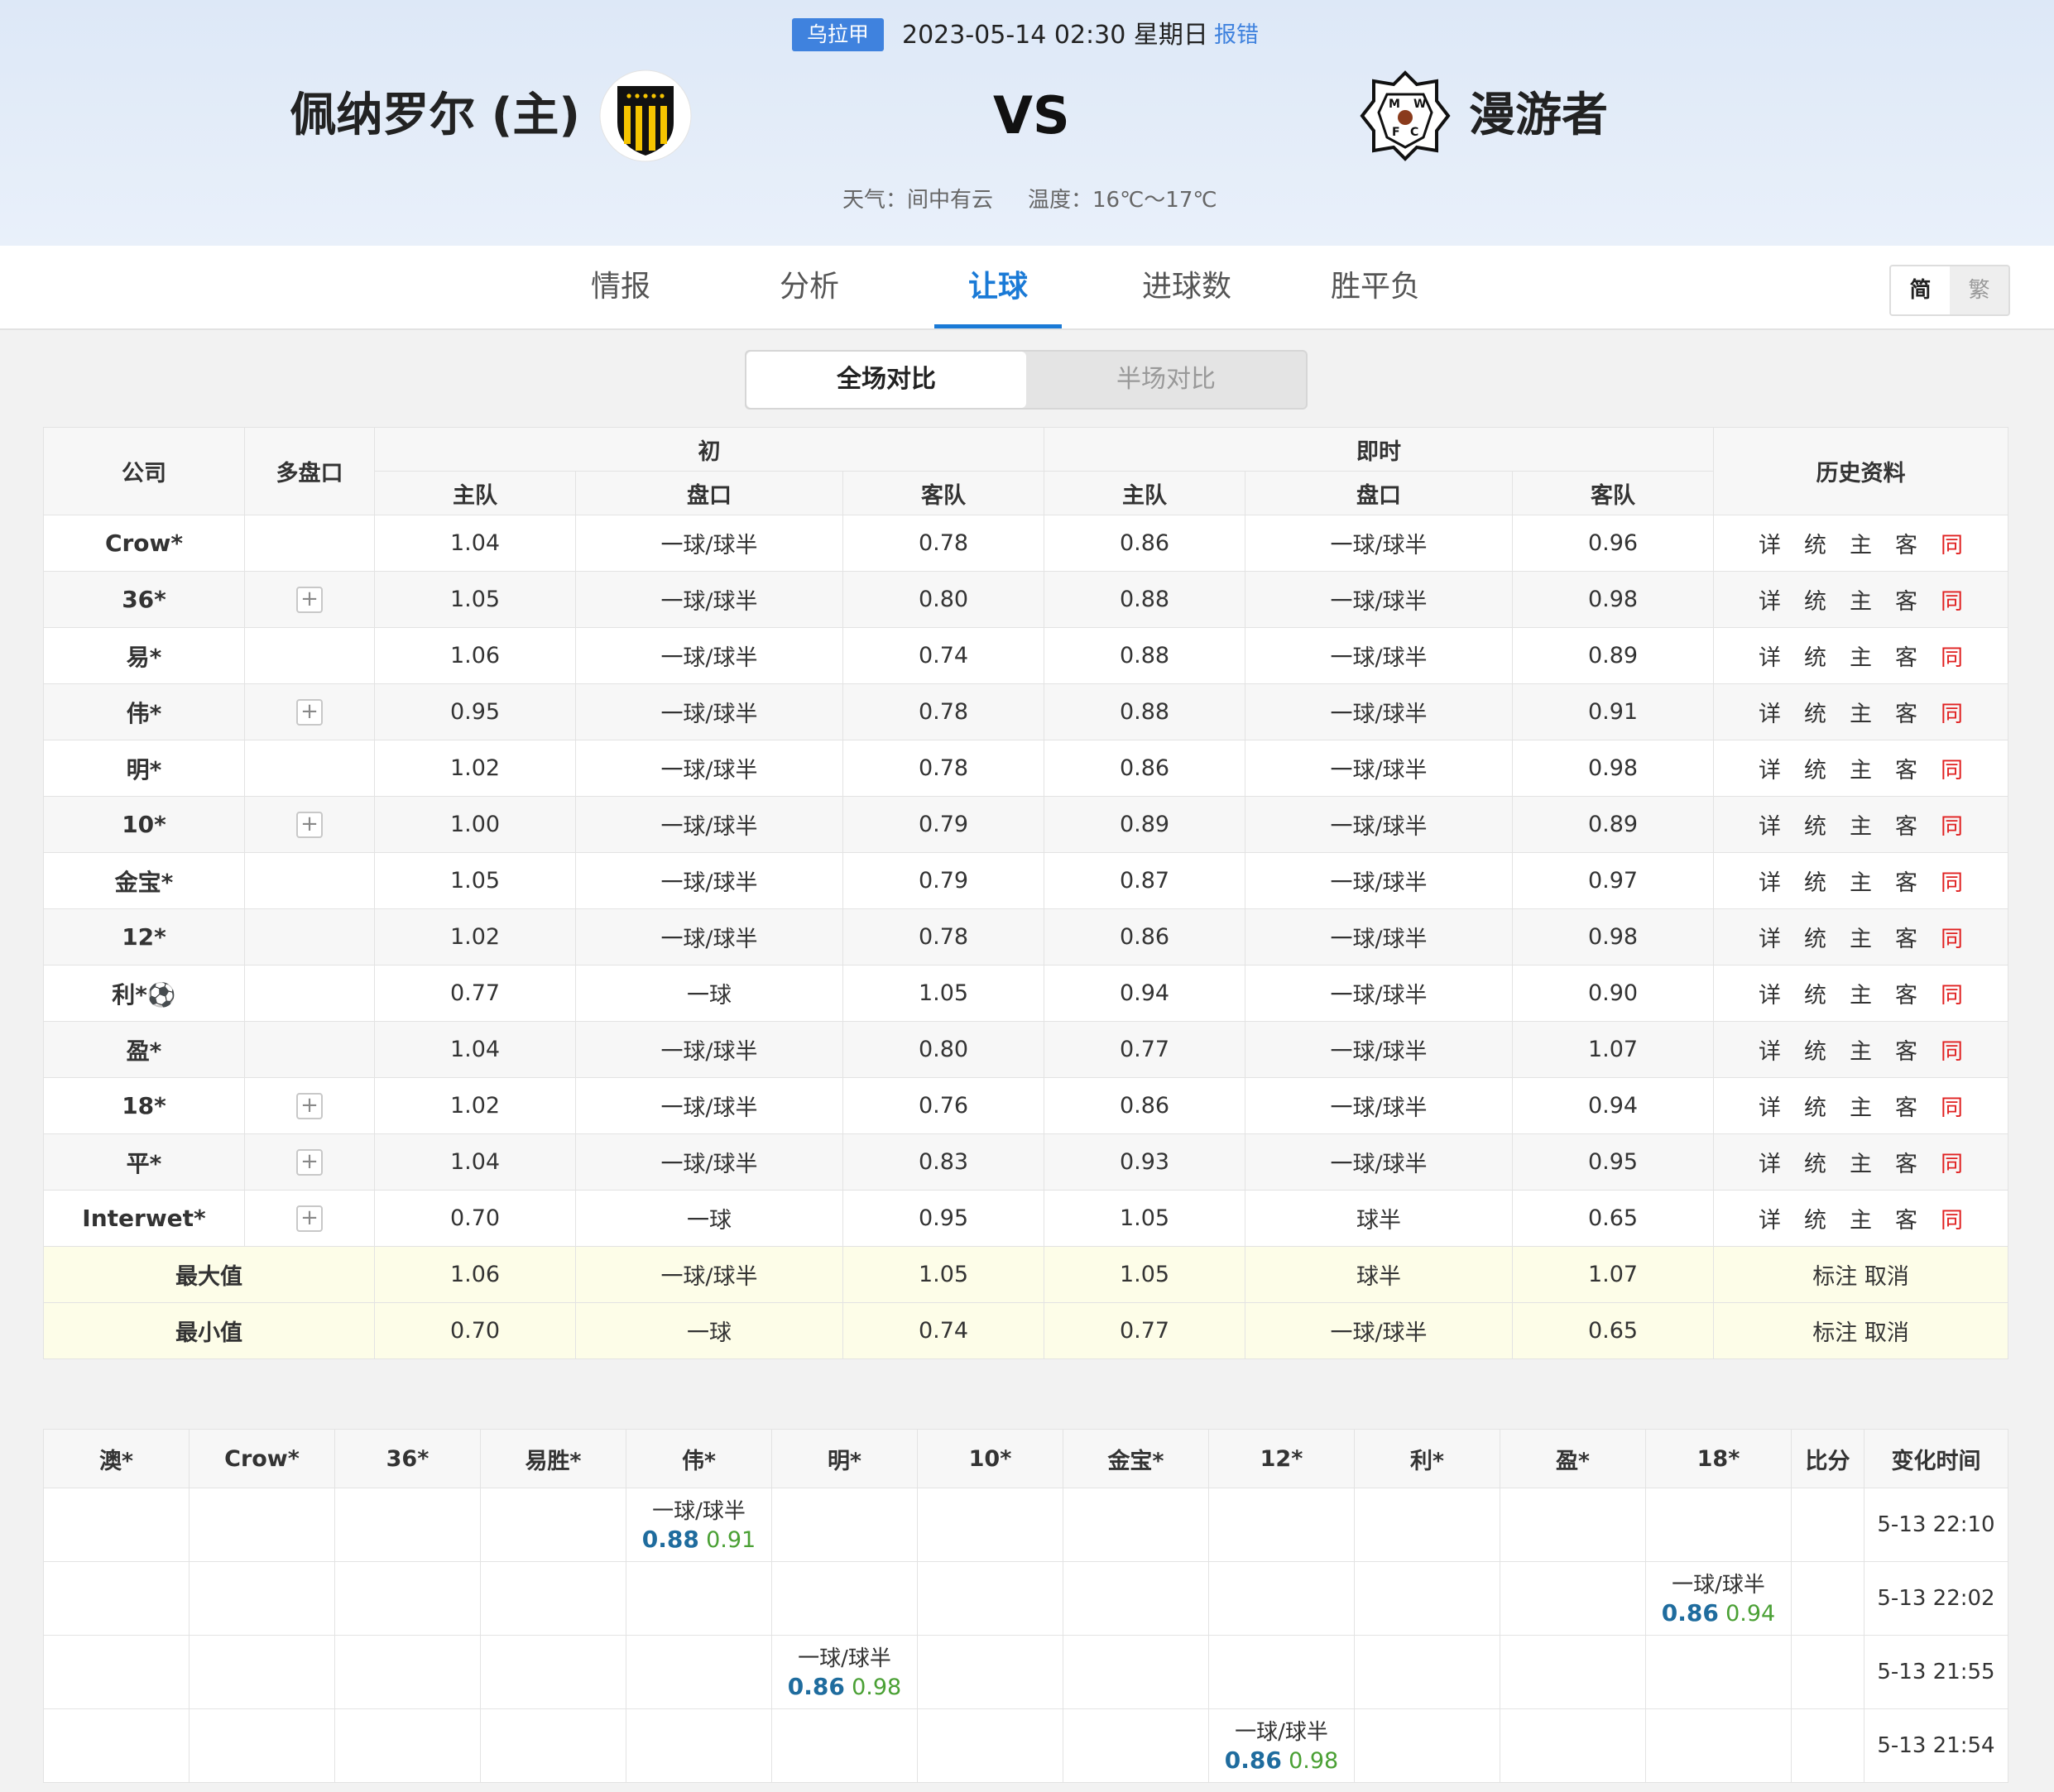 This screenshot has width=2054, height=1792. What do you see at coordinates (144, 994) in the screenshot?
I see `company-name: 利*⚽` at bounding box center [144, 994].